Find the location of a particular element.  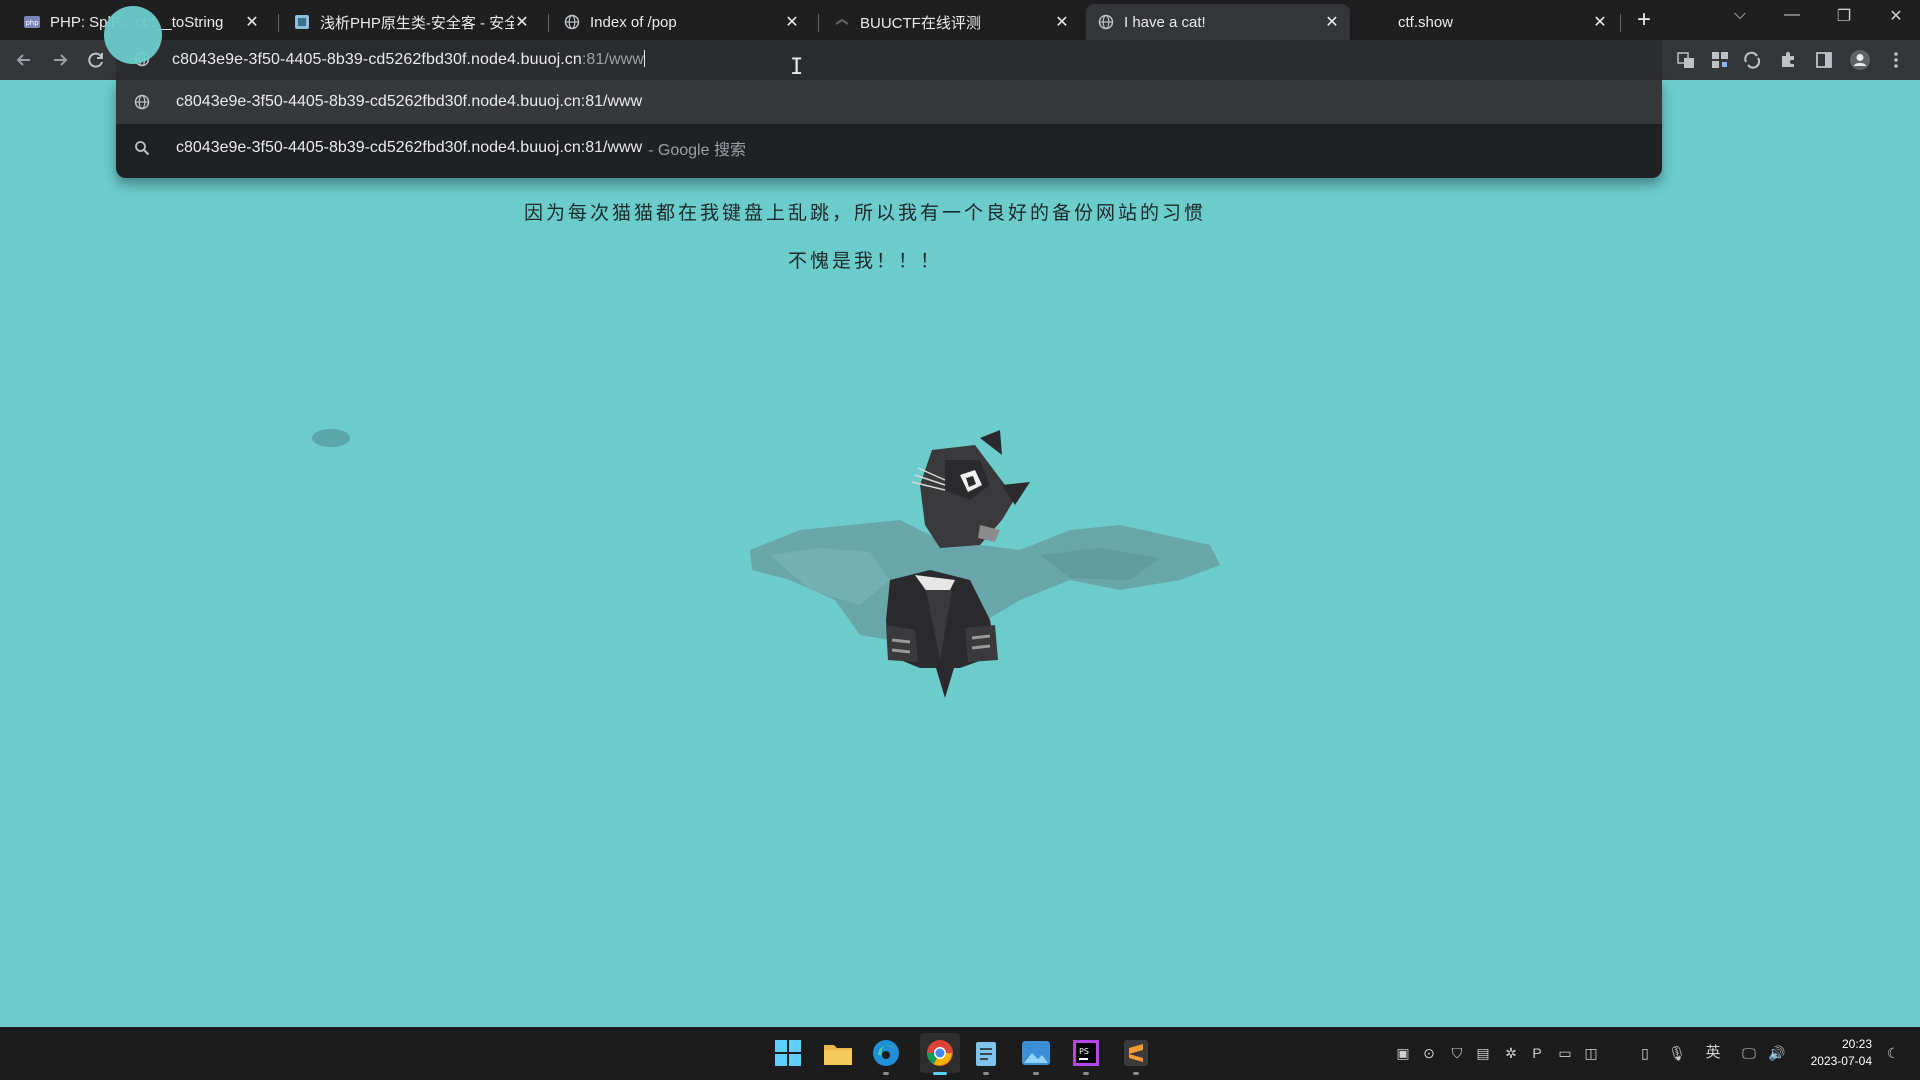

tab-buuctf: BUUCTF在线评测 ✕ is located at coordinates (951, 22).